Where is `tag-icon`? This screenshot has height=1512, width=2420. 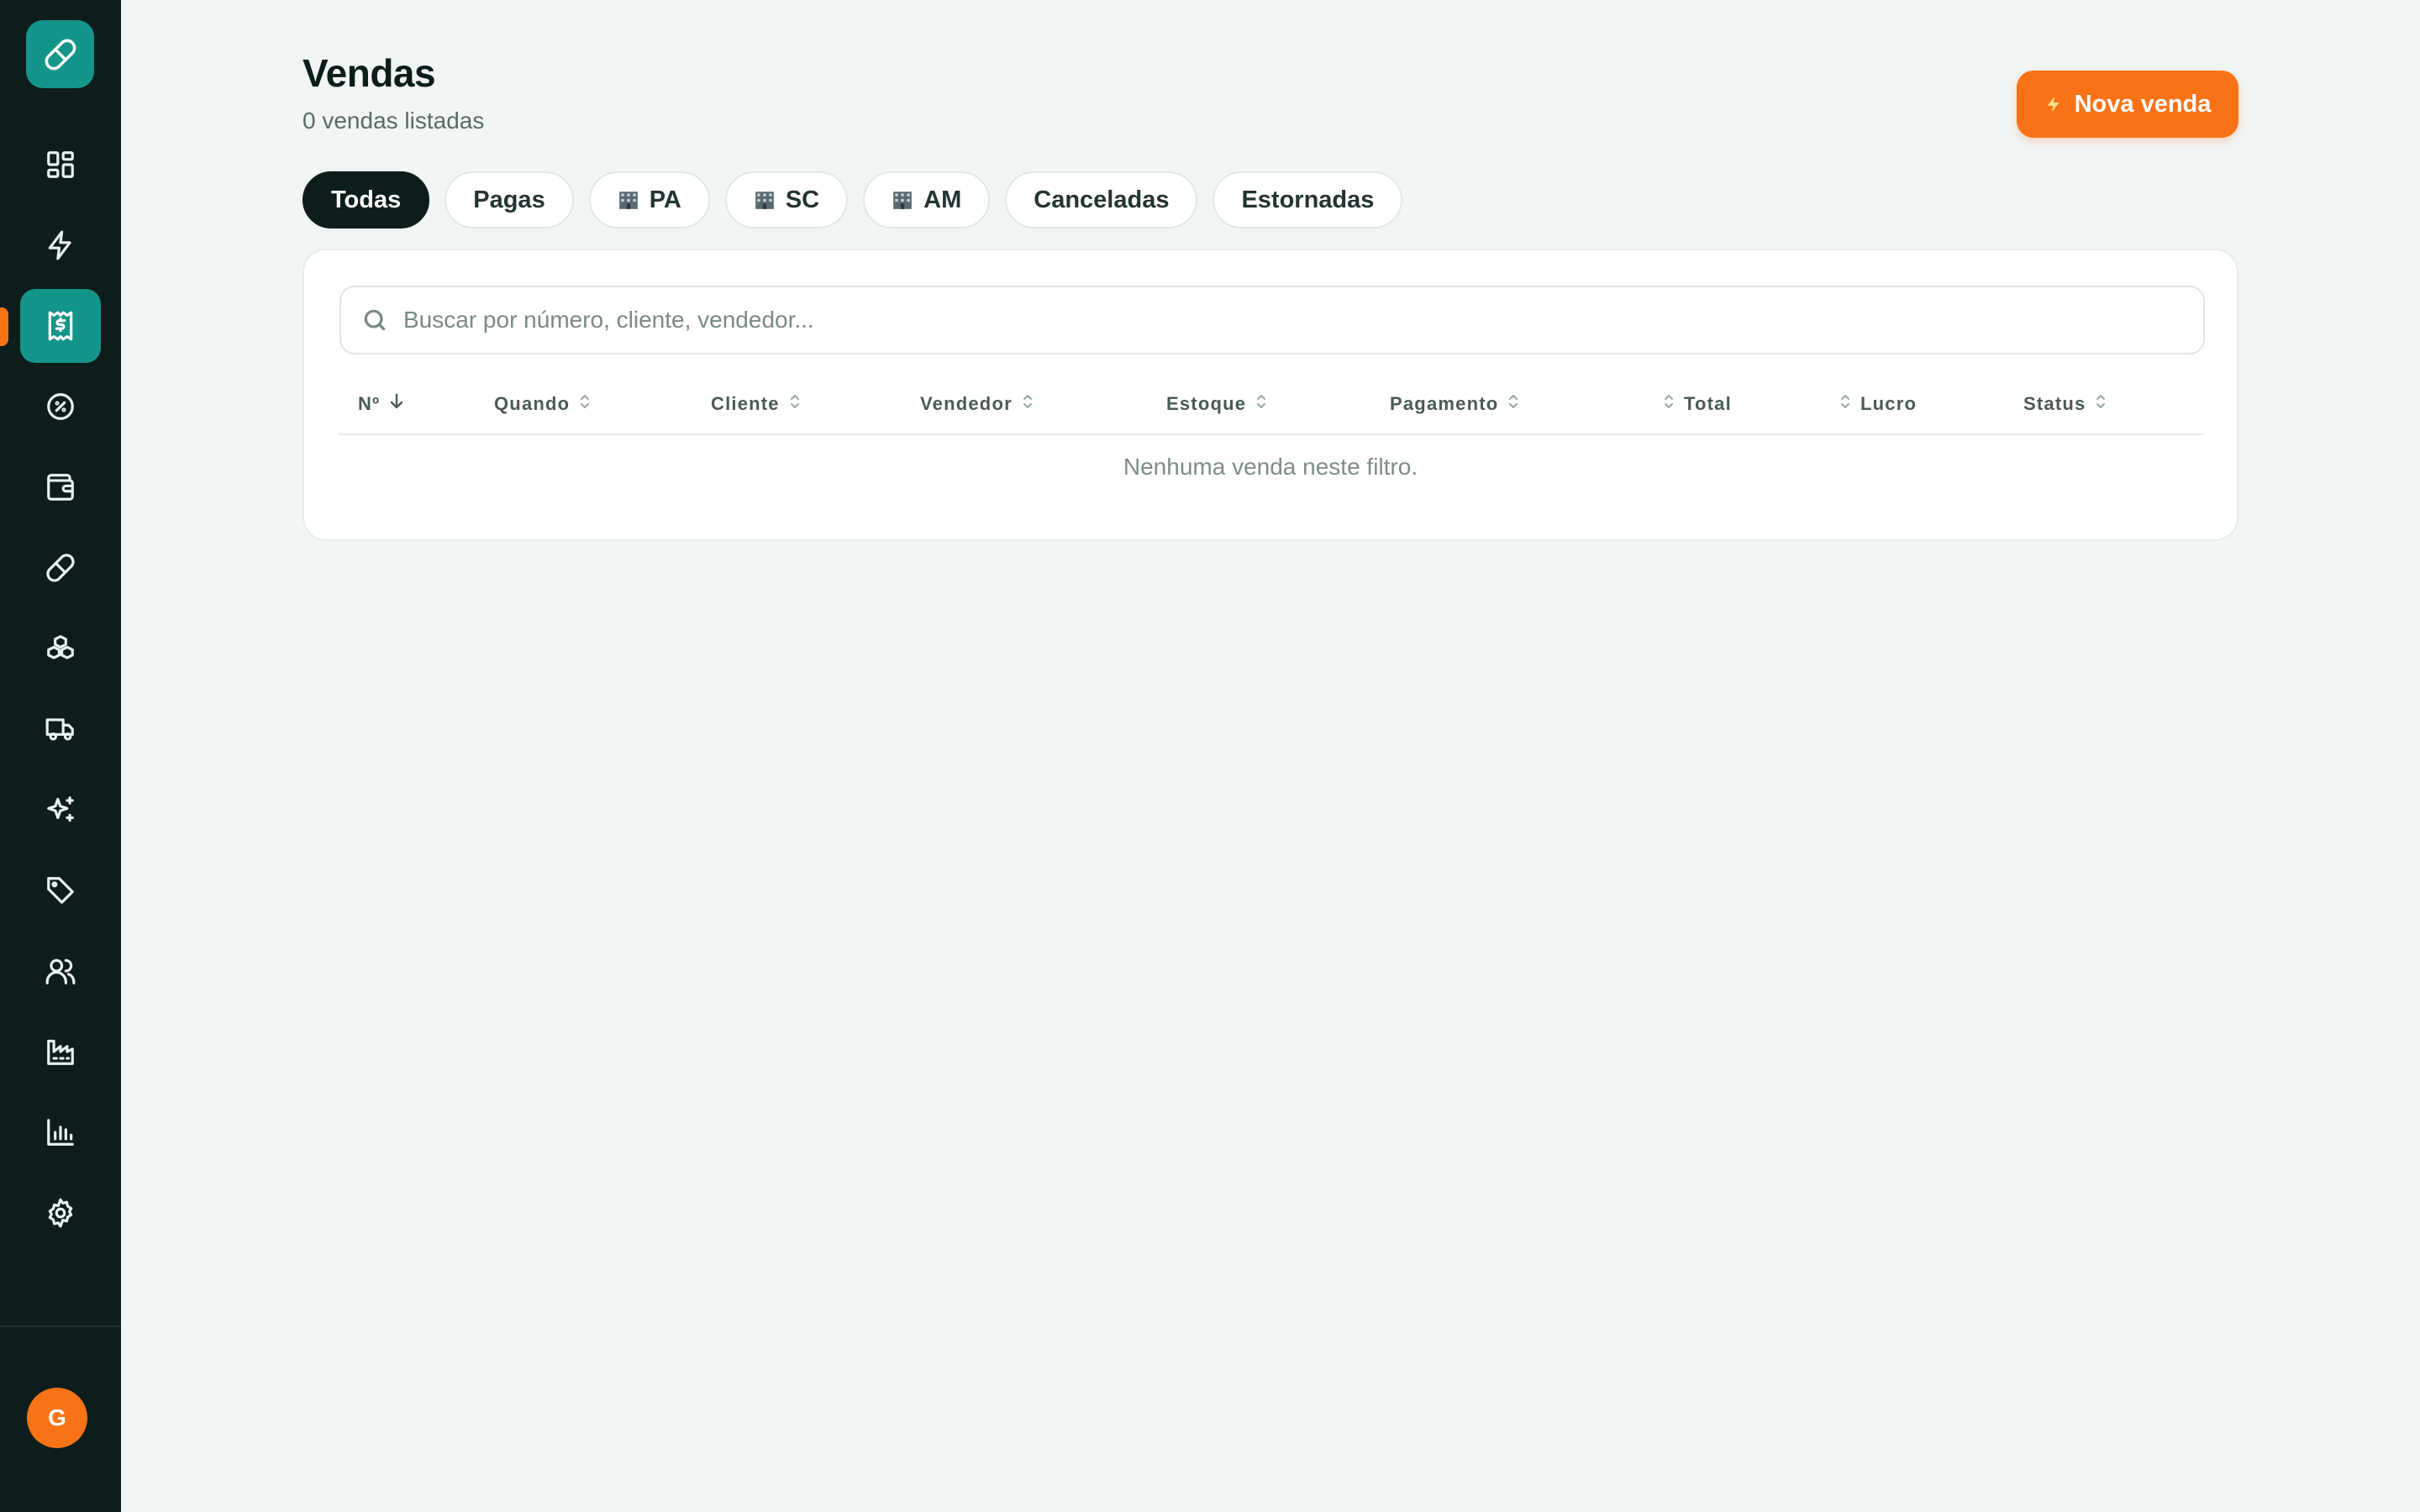
tag-icon is located at coordinates (60, 890).